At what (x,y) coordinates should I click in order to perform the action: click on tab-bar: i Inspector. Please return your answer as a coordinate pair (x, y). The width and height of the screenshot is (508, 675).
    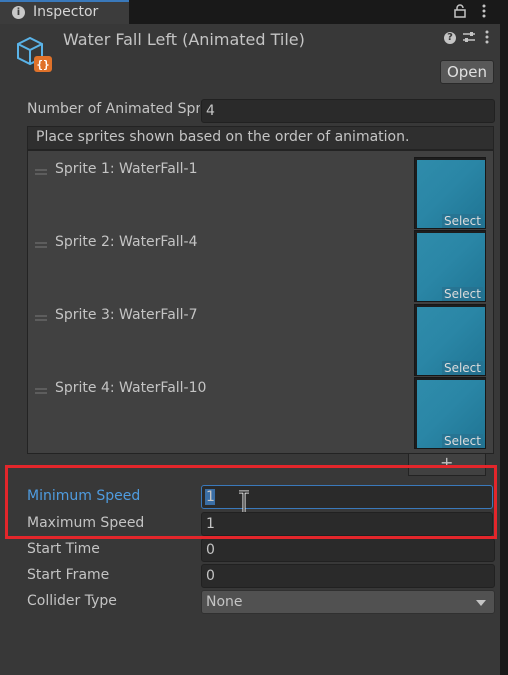
    Looking at the image, I should click on (254, 12).